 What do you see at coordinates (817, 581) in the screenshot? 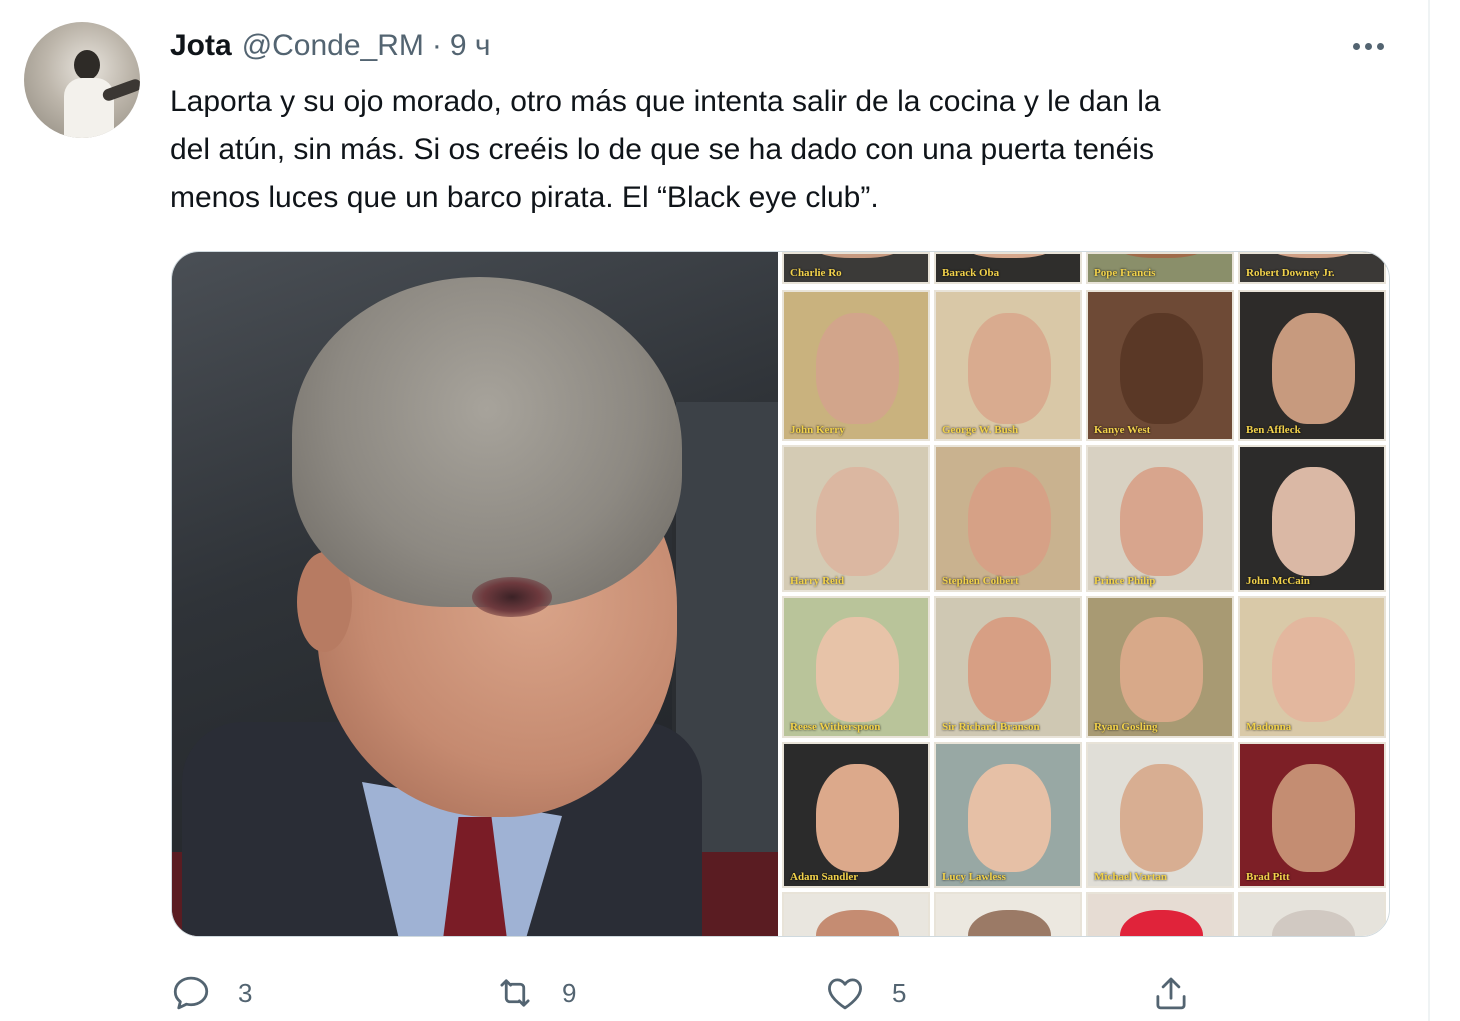
I see `collage-caption: Harry Reid` at bounding box center [817, 581].